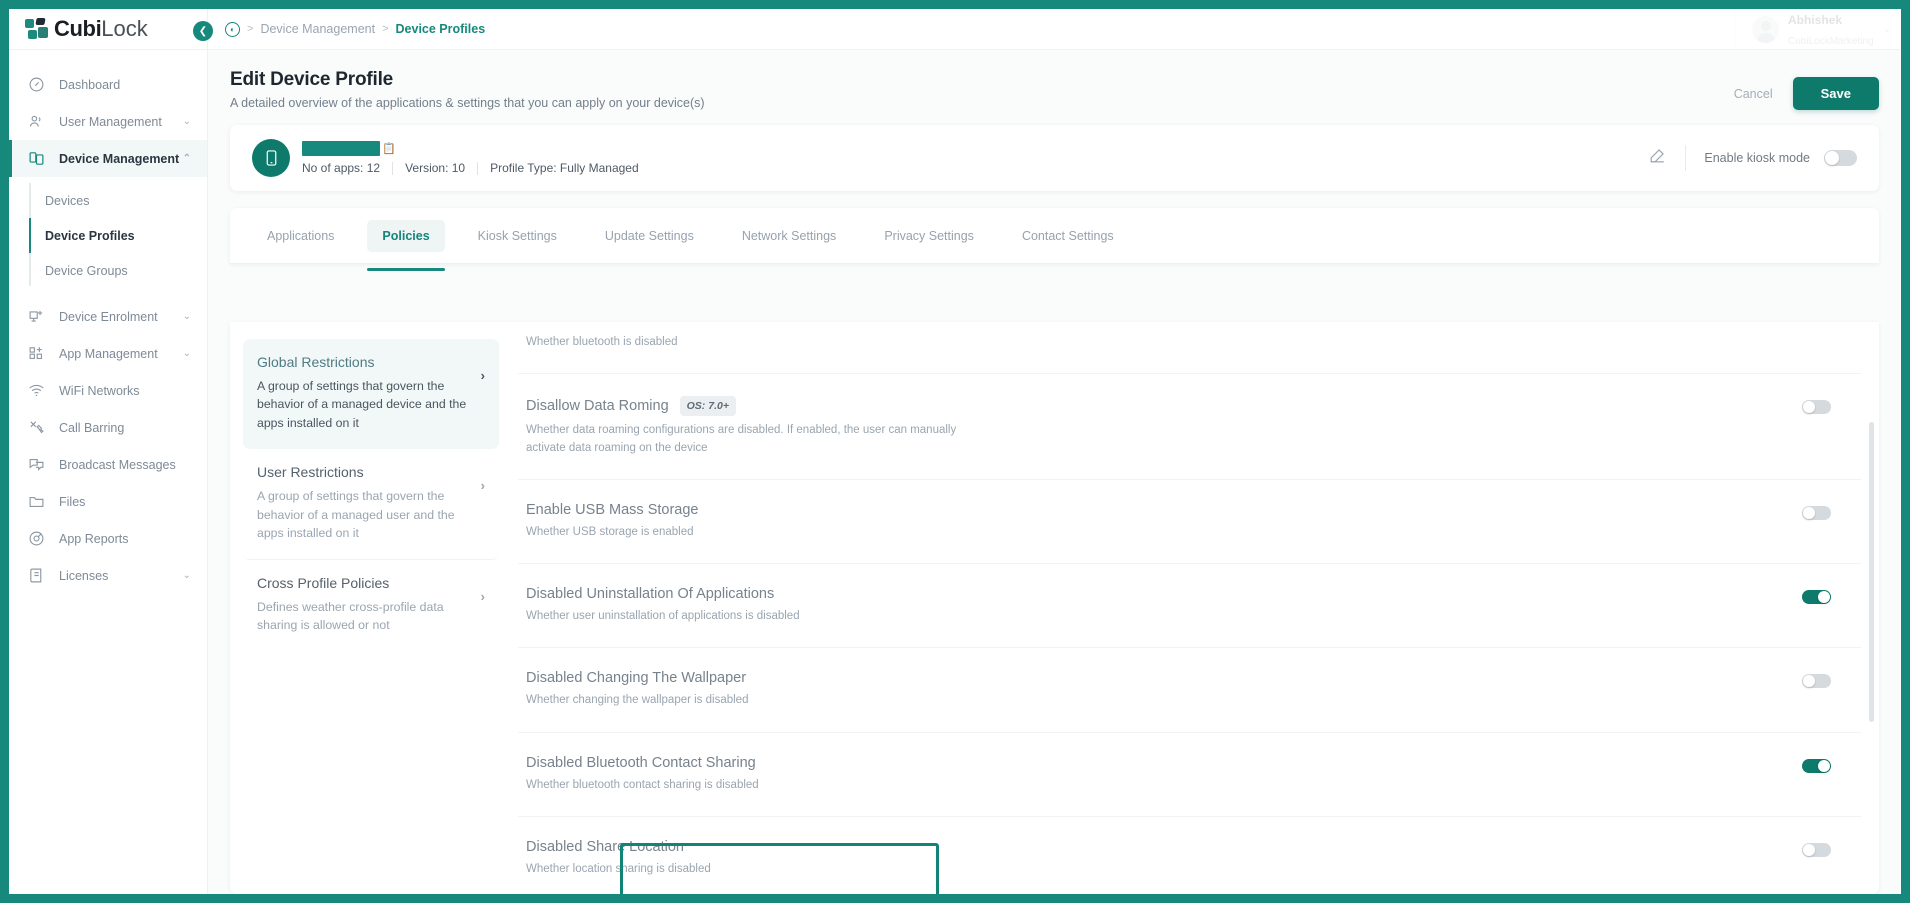 This screenshot has width=1910, height=903. I want to click on sidebar-item-broadcast-messages: Broadcast Messages, so click(108, 464).